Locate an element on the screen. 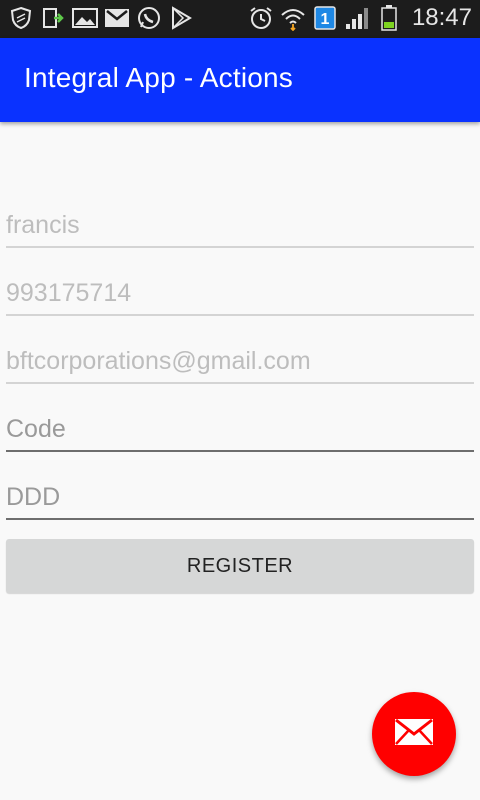 The width and height of the screenshot is (480, 800). system-icons: 1 18:47 is located at coordinates (360, 18).